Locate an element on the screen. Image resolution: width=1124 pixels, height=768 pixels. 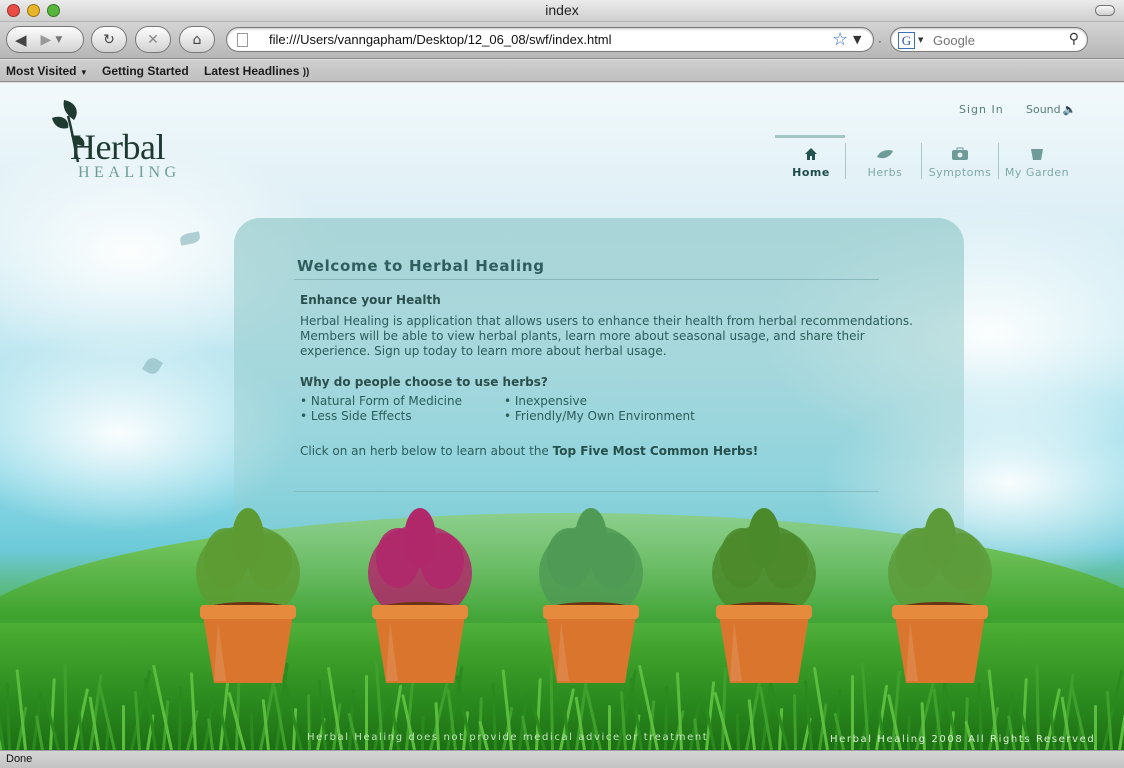
engine-dropdown-icon: ▼ is located at coordinates (920, 40).